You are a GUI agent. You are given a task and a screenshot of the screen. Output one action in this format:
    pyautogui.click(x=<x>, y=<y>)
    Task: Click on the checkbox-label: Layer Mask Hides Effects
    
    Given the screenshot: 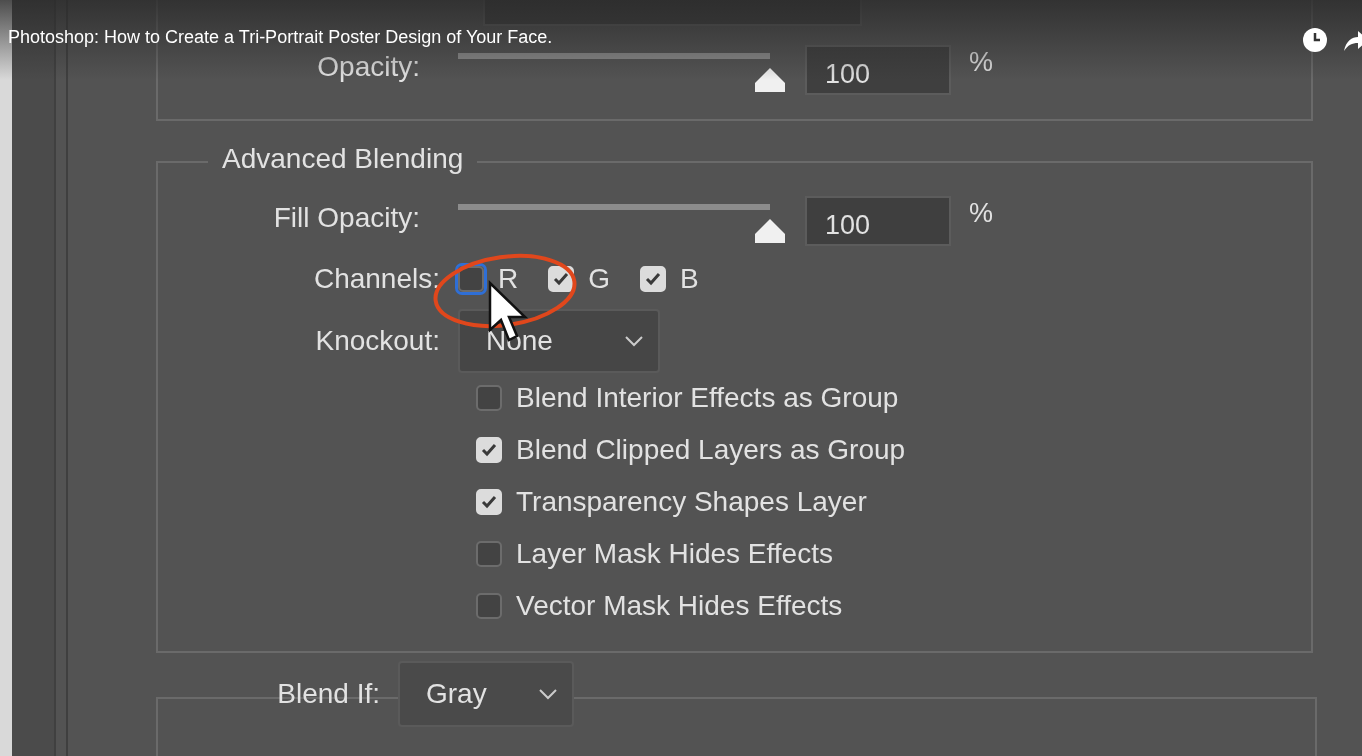 What is the action you would take?
    pyautogui.click(x=674, y=553)
    